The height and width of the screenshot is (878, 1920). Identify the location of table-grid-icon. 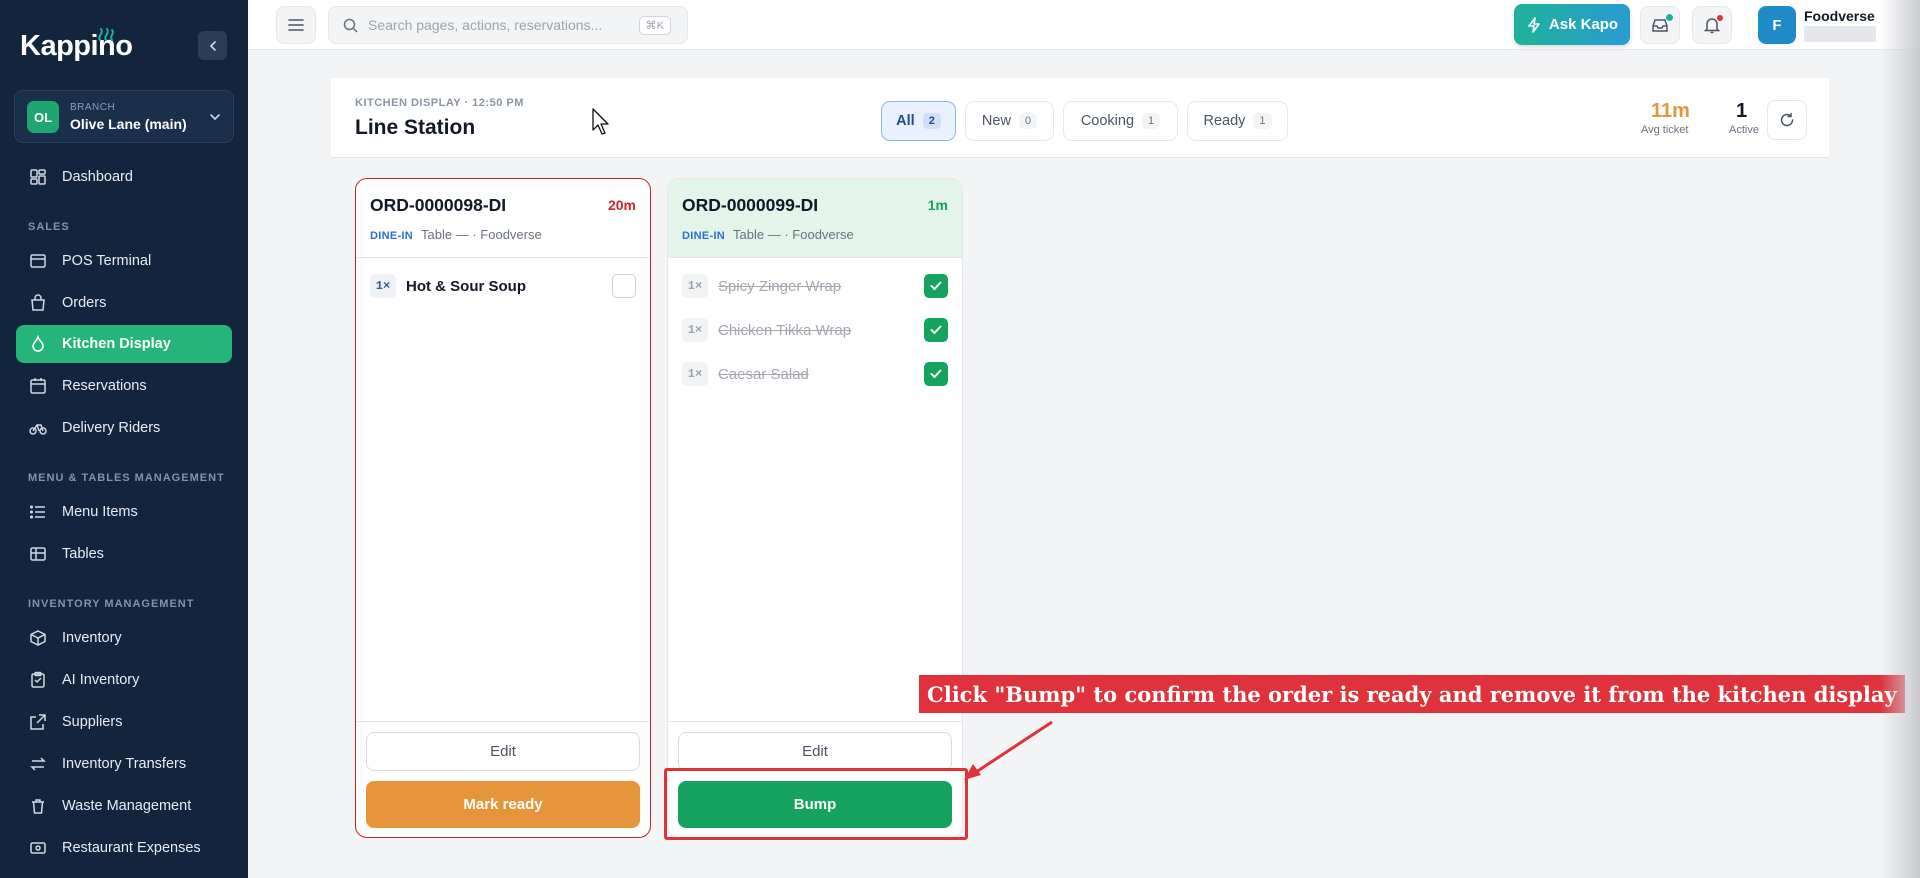
(38, 554).